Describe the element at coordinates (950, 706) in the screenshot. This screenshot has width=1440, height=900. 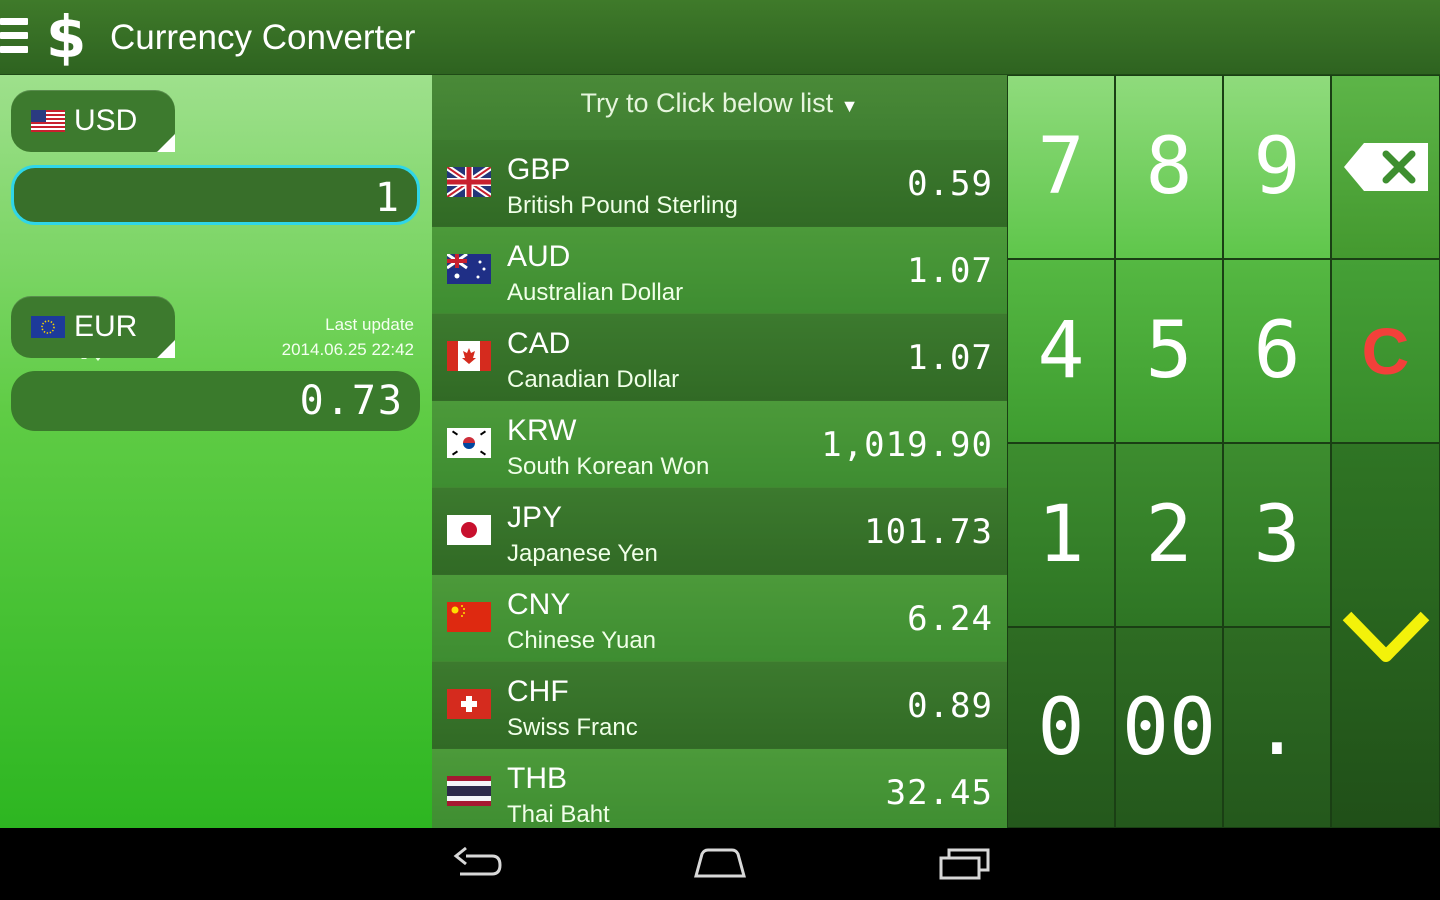
I see `currency-rate: 0.89` at that location.